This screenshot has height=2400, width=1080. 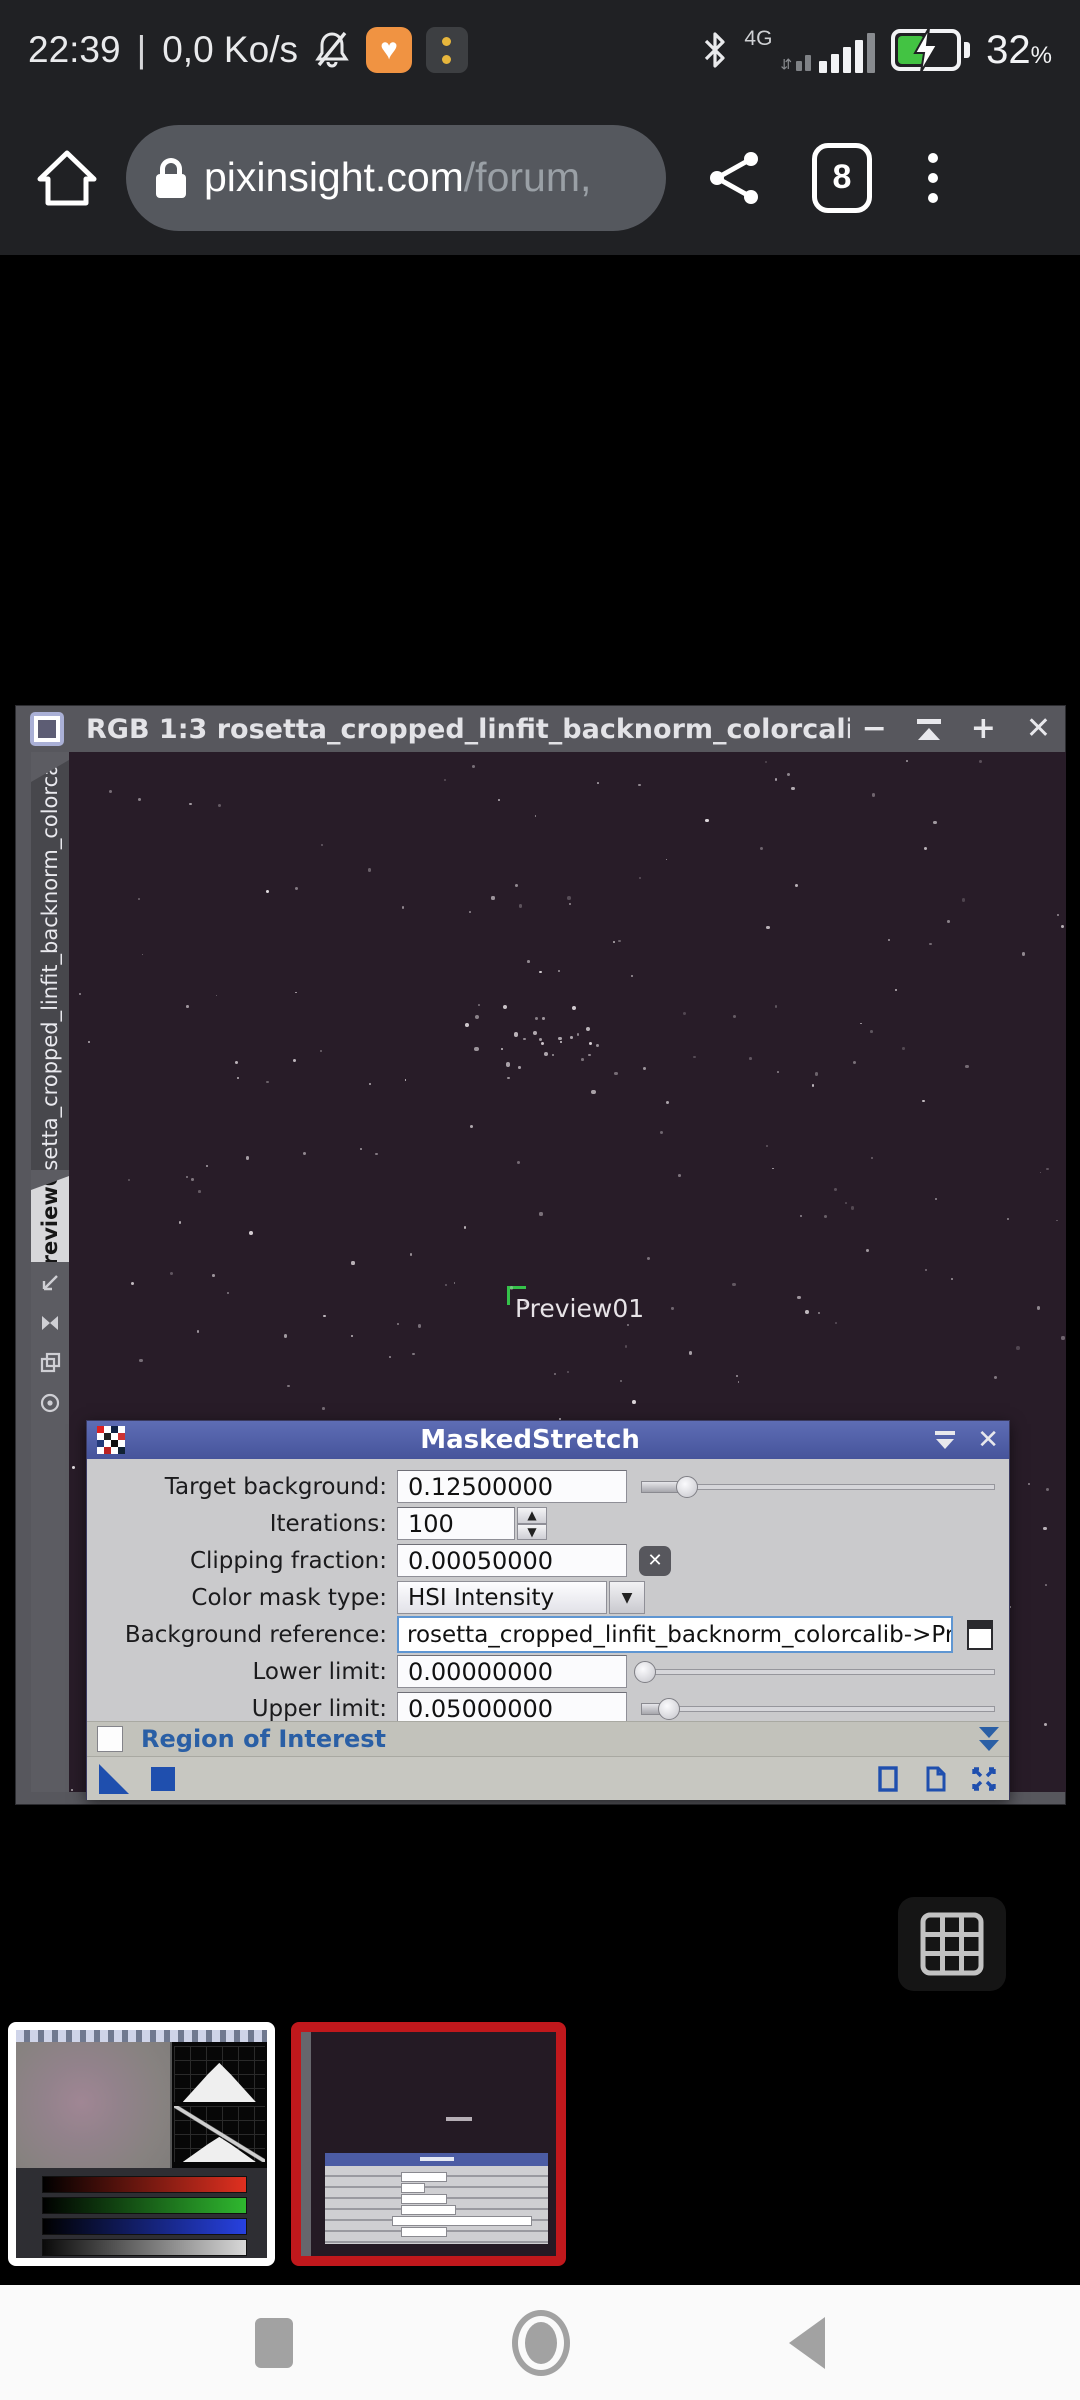 What do you see at coordinates (627, 1597) in the screenshot?
I see `dropdown-arrow-icon: ▼` at bounding box center [627, 1597].